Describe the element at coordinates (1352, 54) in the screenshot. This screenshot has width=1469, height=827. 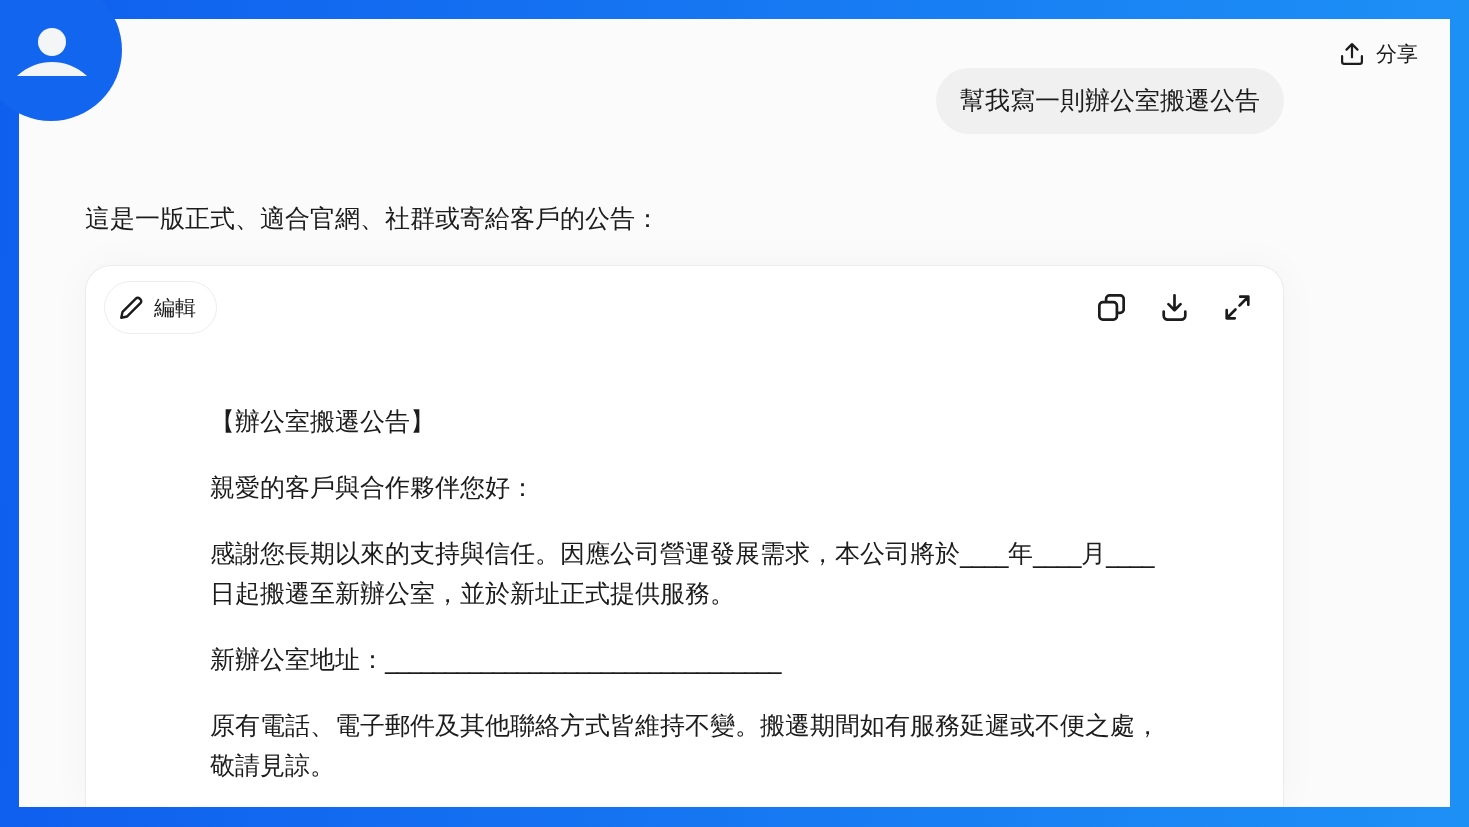
I see `upload-icon` at that location.